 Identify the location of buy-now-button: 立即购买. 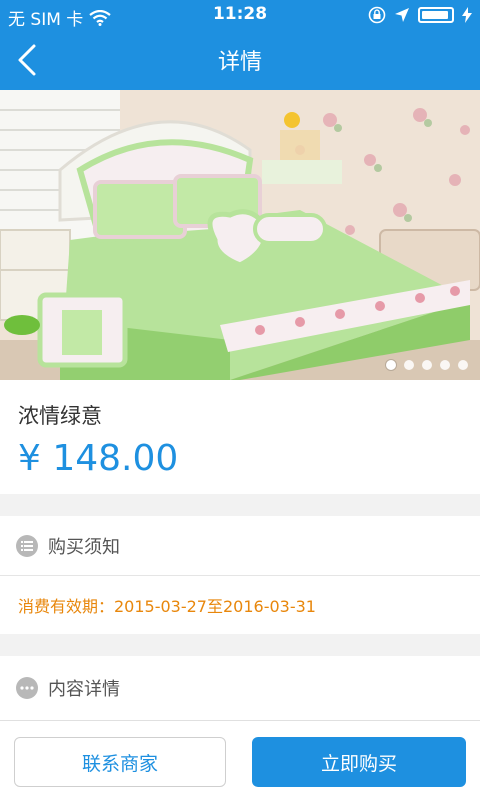
(359, 762).